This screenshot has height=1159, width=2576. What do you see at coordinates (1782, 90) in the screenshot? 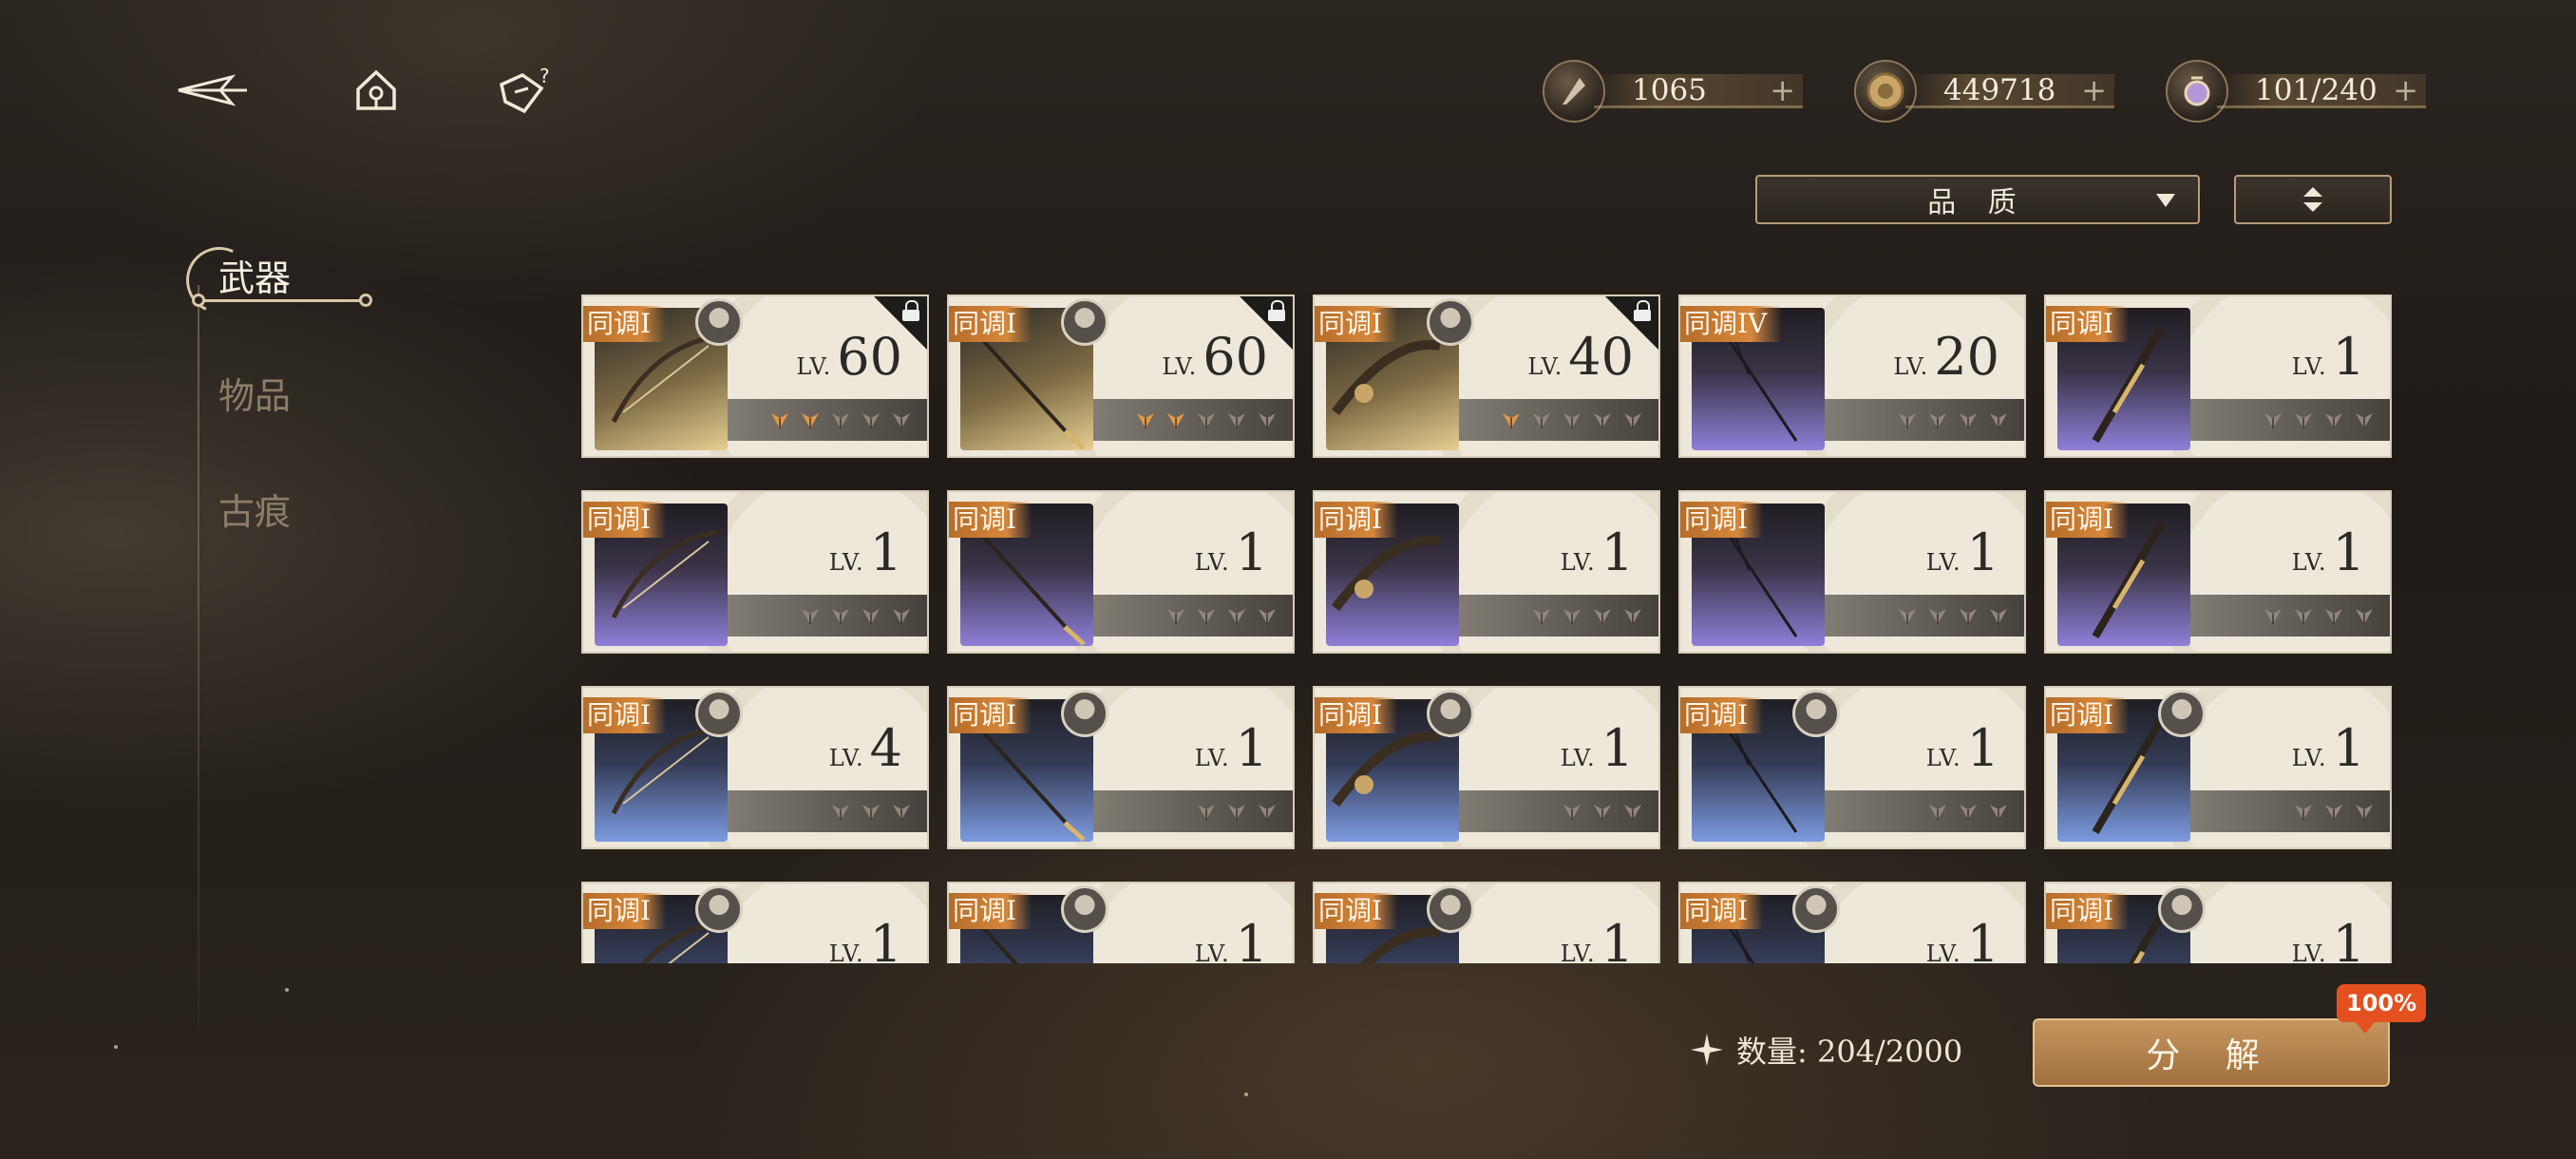
I see `add-feather-button: +` at bounding box center [1782, 90].